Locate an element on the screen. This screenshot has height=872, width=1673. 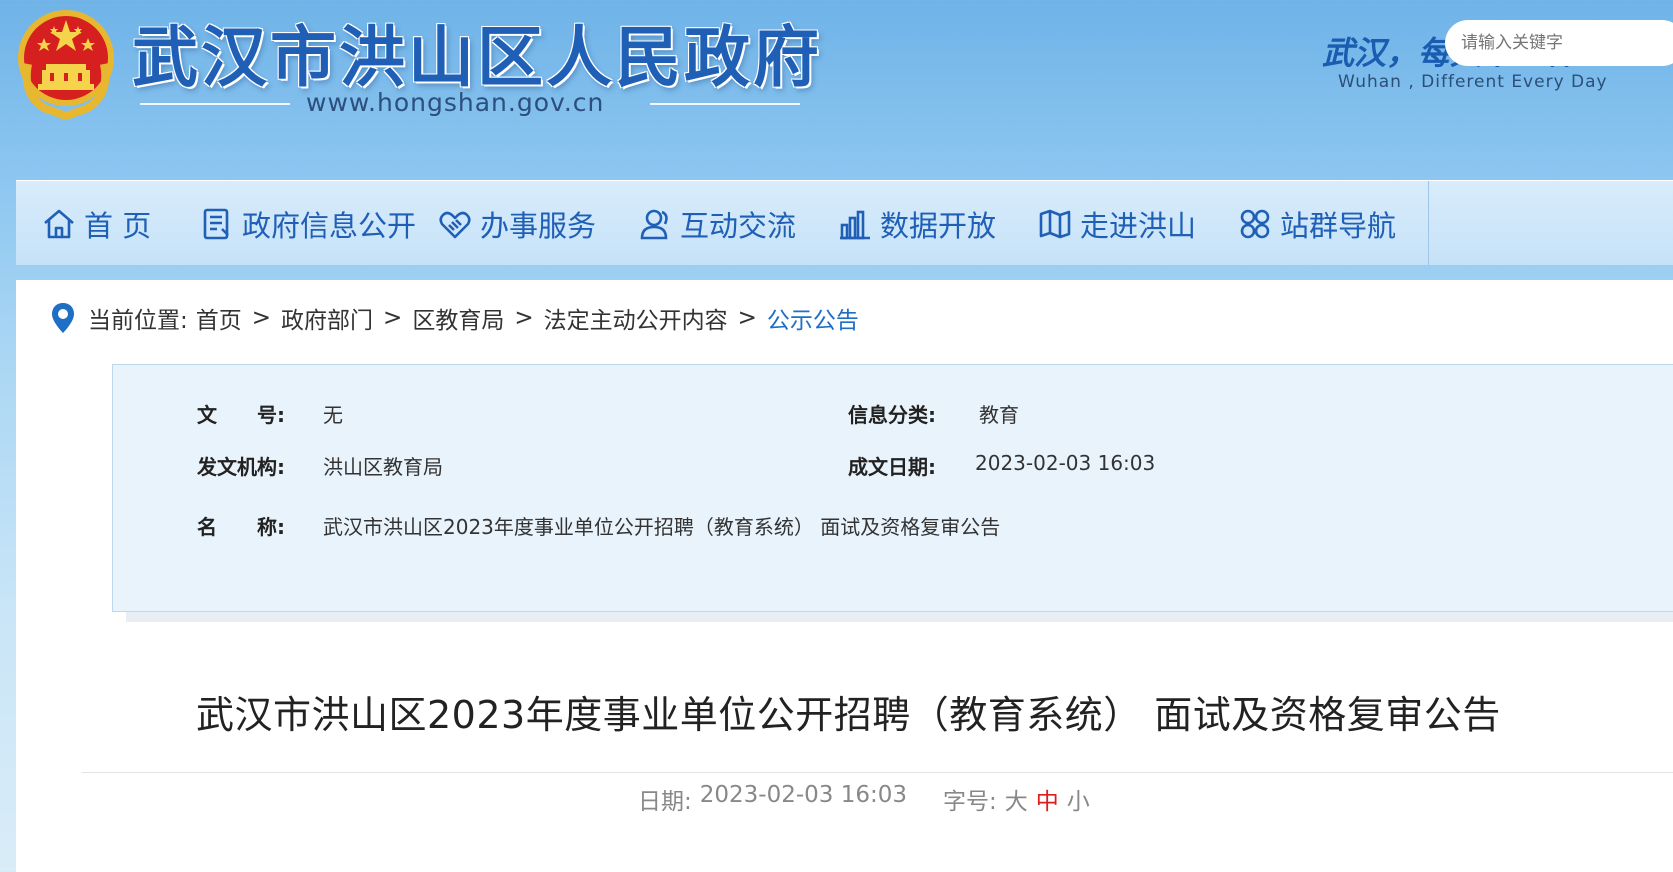
date-label: 成文日期: is located at coordinates (892, 467).